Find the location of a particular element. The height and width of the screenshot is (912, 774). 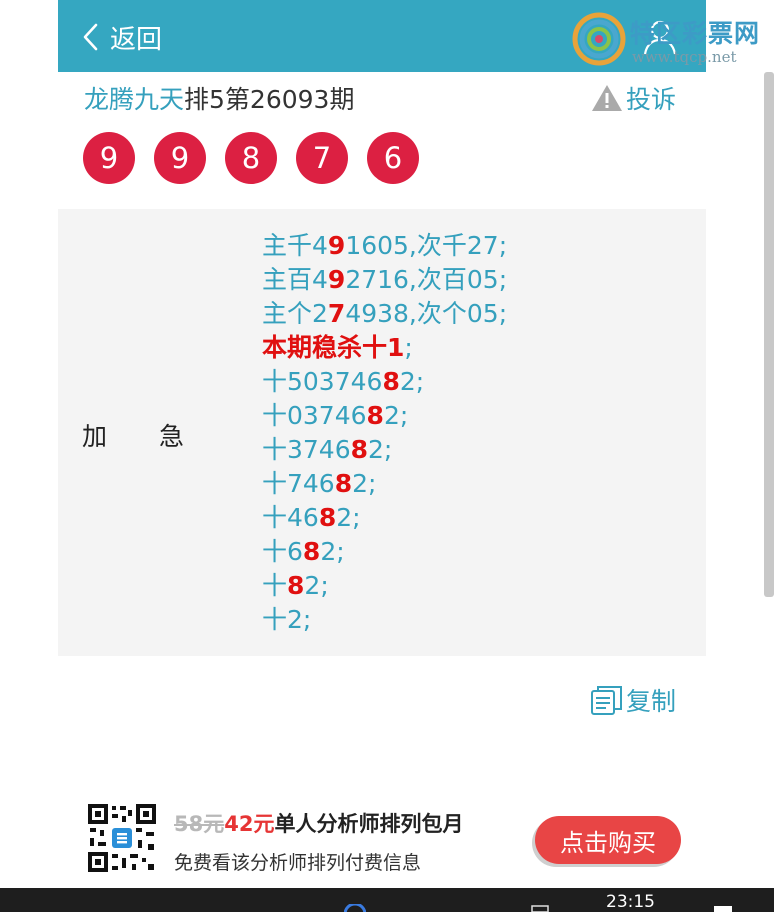

new-price: 42元 is located at coordinates (249, 824).